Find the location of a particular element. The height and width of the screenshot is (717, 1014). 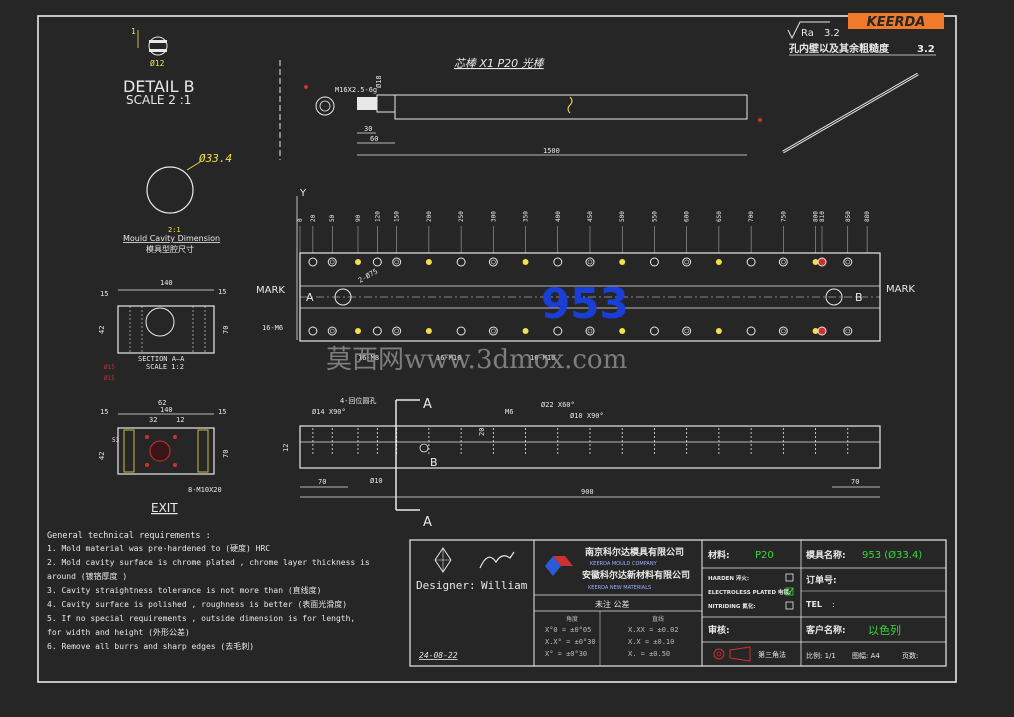

side-d10: Ø10 is located at coordinates (376, 481).